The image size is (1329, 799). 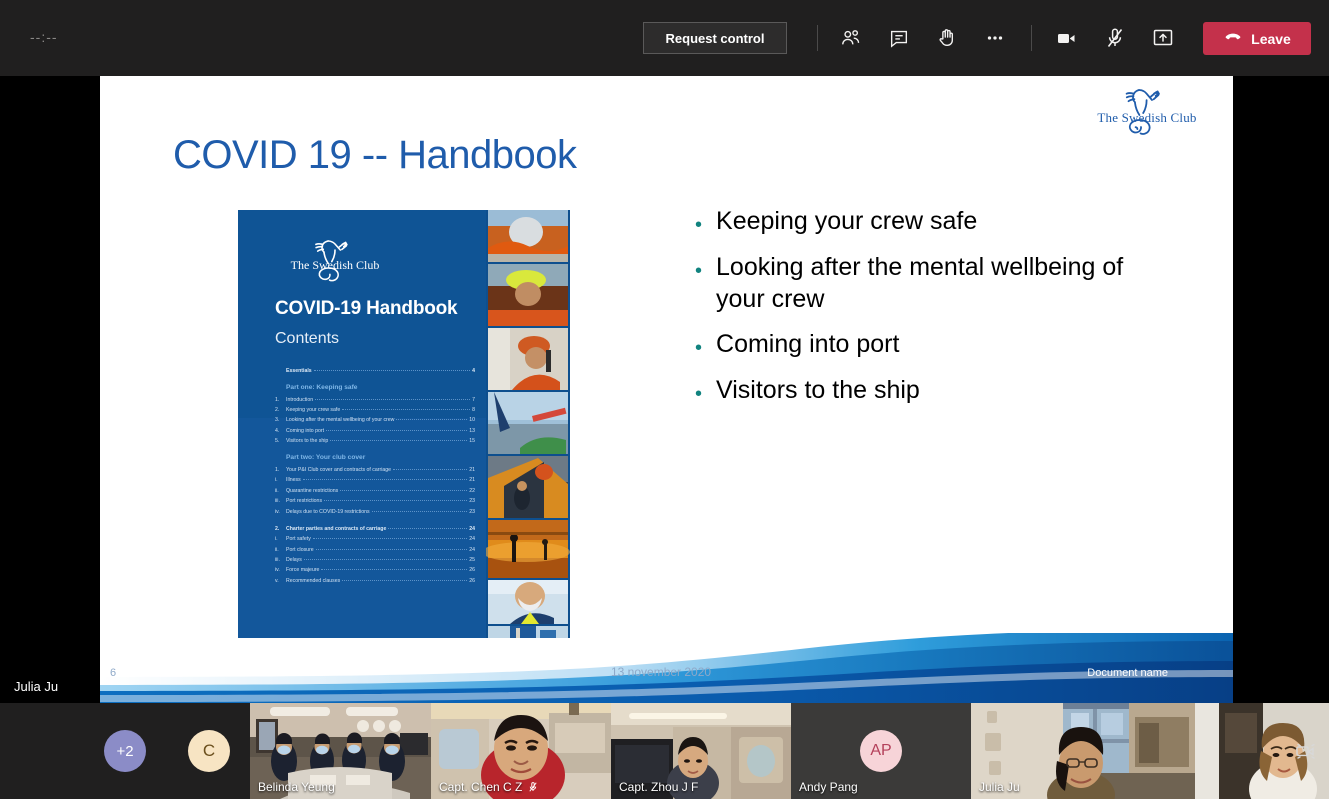 I want to click on participant-name: Andy Pang, so click(x=828, y=787).